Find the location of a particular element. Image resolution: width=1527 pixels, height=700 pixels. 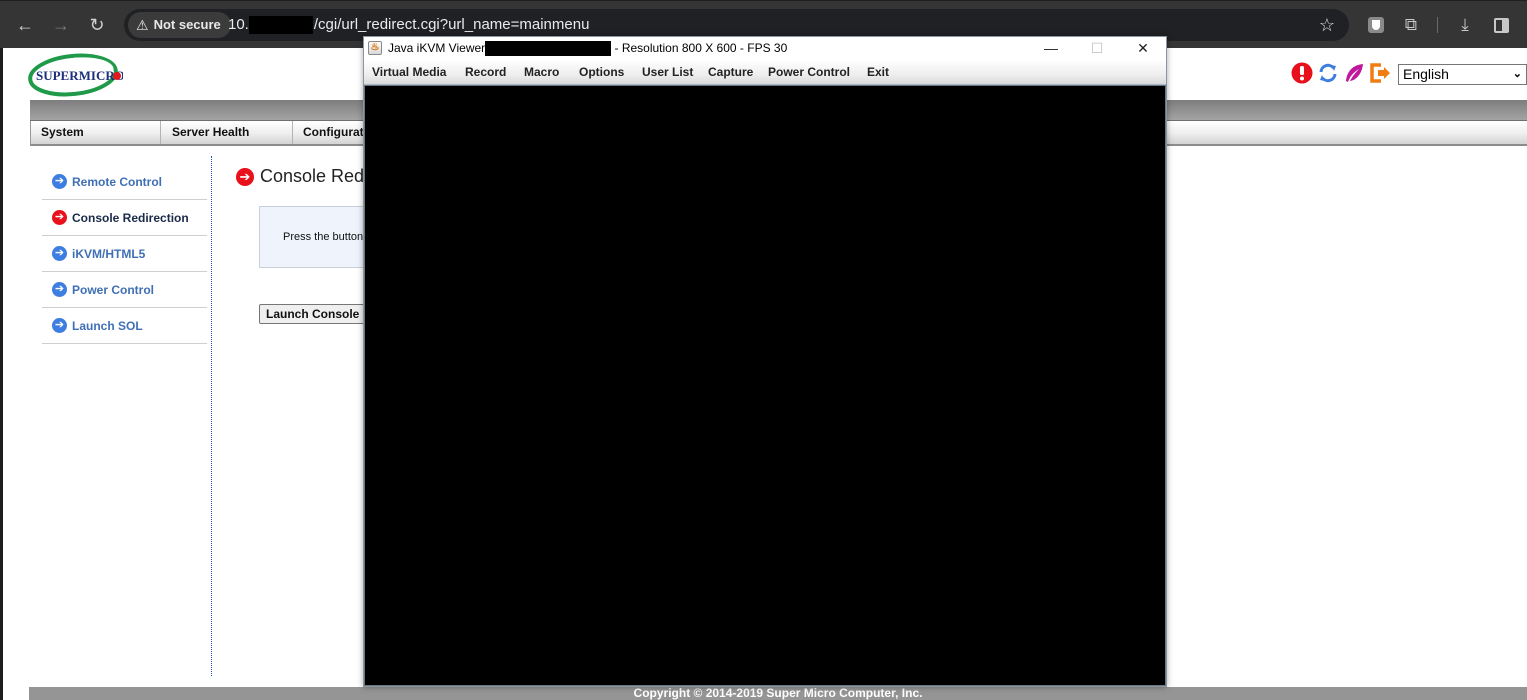

sidebar-item-power-control: Power Control is located at coordinates (124, 290).